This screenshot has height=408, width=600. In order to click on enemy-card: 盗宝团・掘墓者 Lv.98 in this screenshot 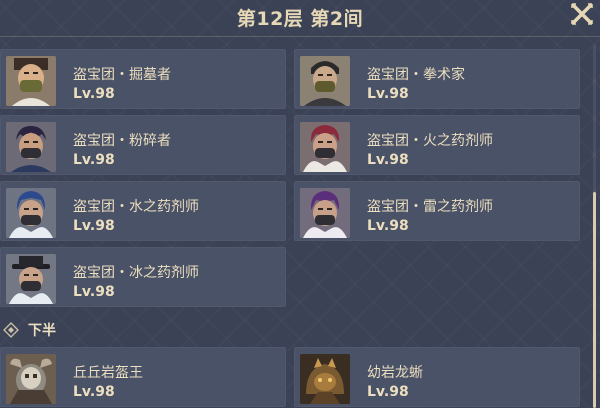, I will do `click(143, 79)`.